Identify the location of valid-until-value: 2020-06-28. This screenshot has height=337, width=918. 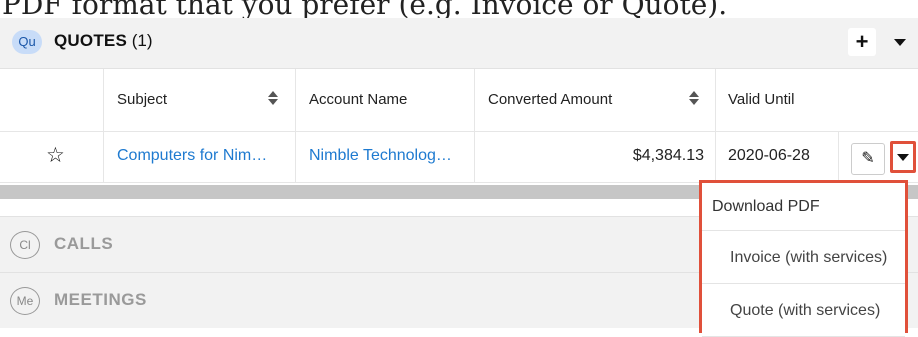
(769, 155).